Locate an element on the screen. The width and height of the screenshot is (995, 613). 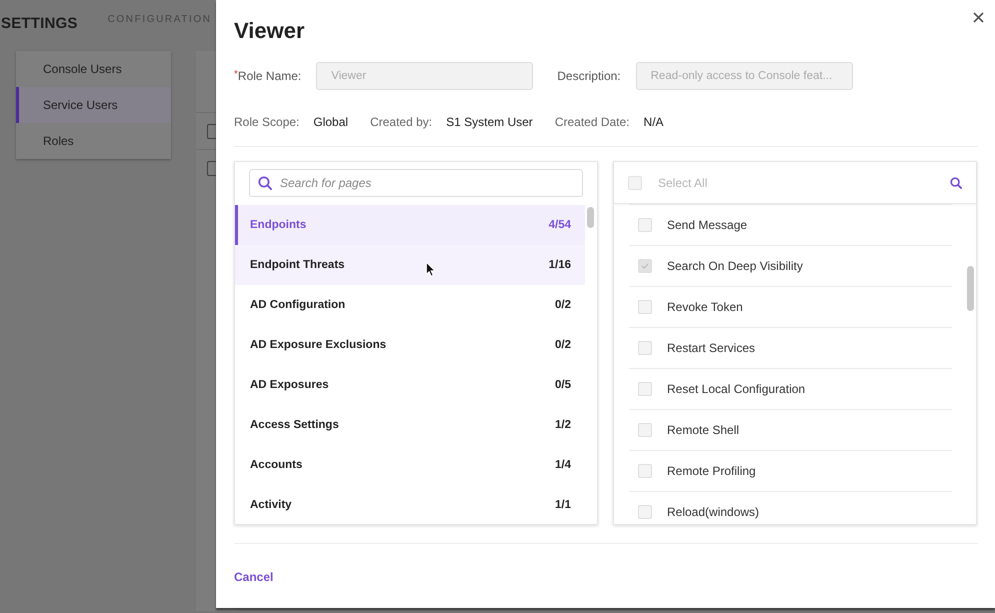
permission-count: 0/5 is located at coordinates (563, 385).